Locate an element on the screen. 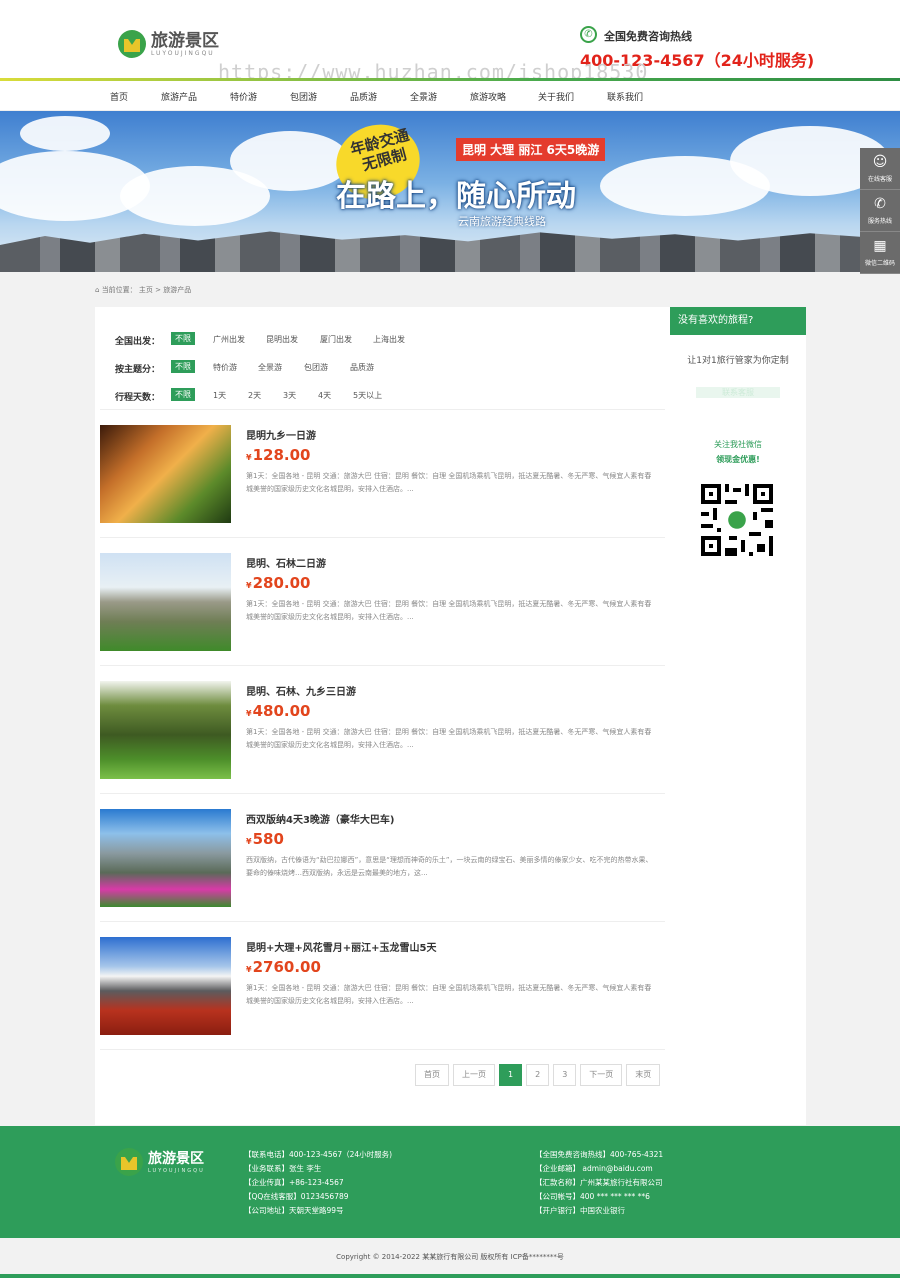 The image size is (900, 1278). right-sidebar: 没有喜欢的旅程? 让1对1旅行管家为你定制 联系客服 关注我社微信 领现金优惠! is located at coordinates (738, 716).